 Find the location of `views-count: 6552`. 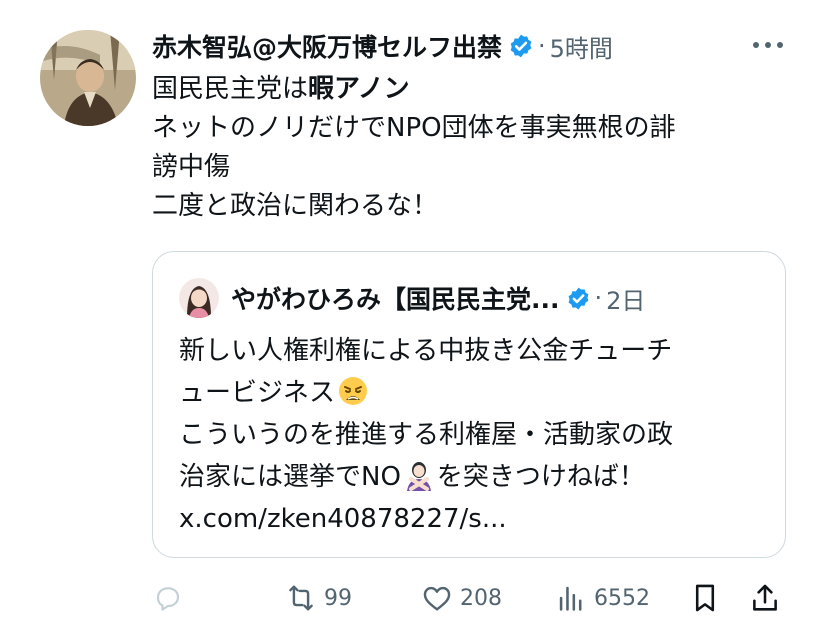

views-count: 6552 is located at coordinates (622, 598).